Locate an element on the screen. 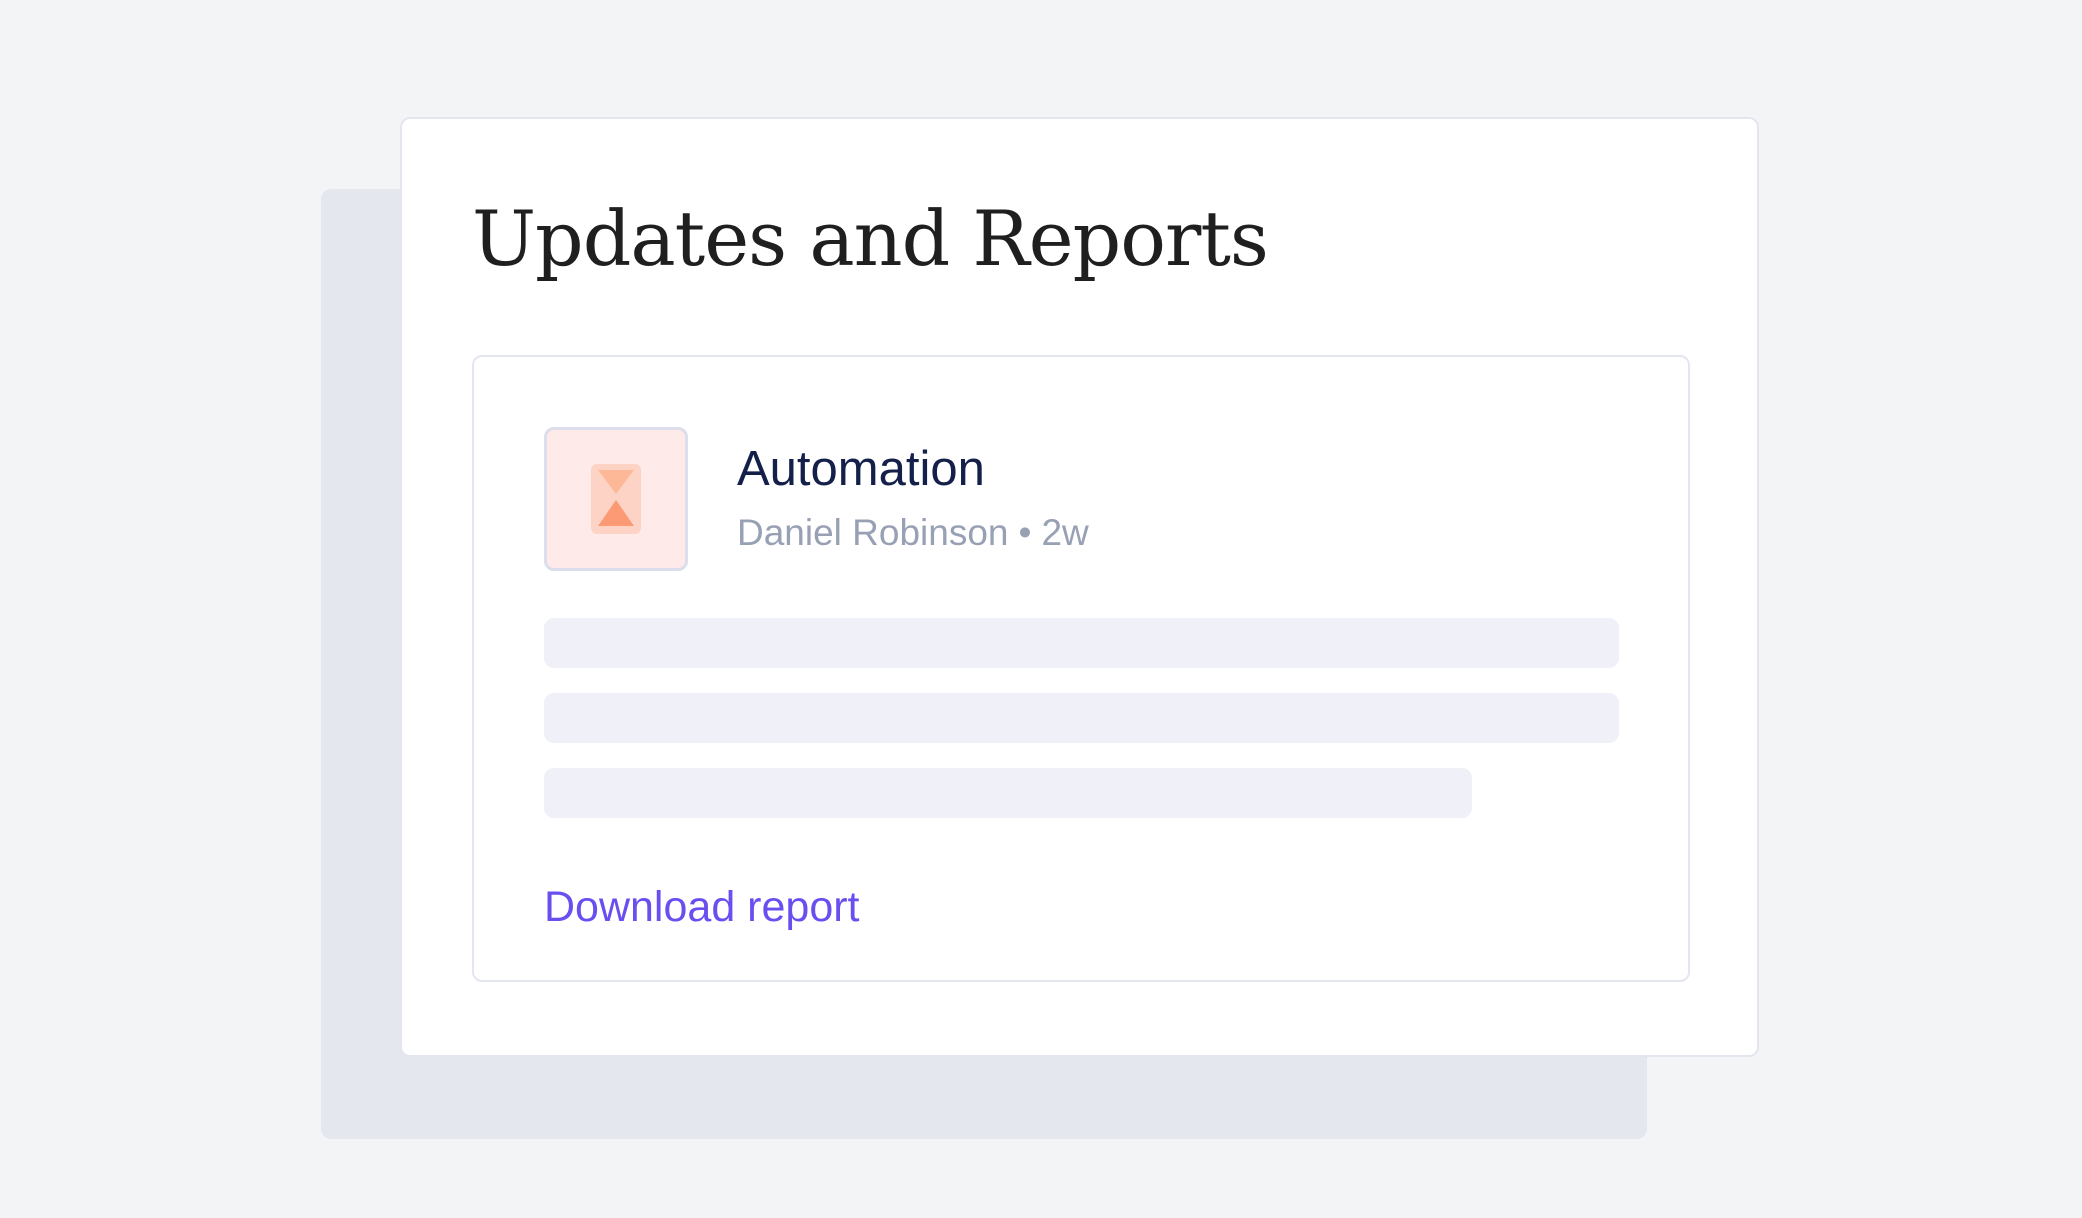 The image size is (2082, 1218). hourglass-icon is located at coordinates (616, 499).